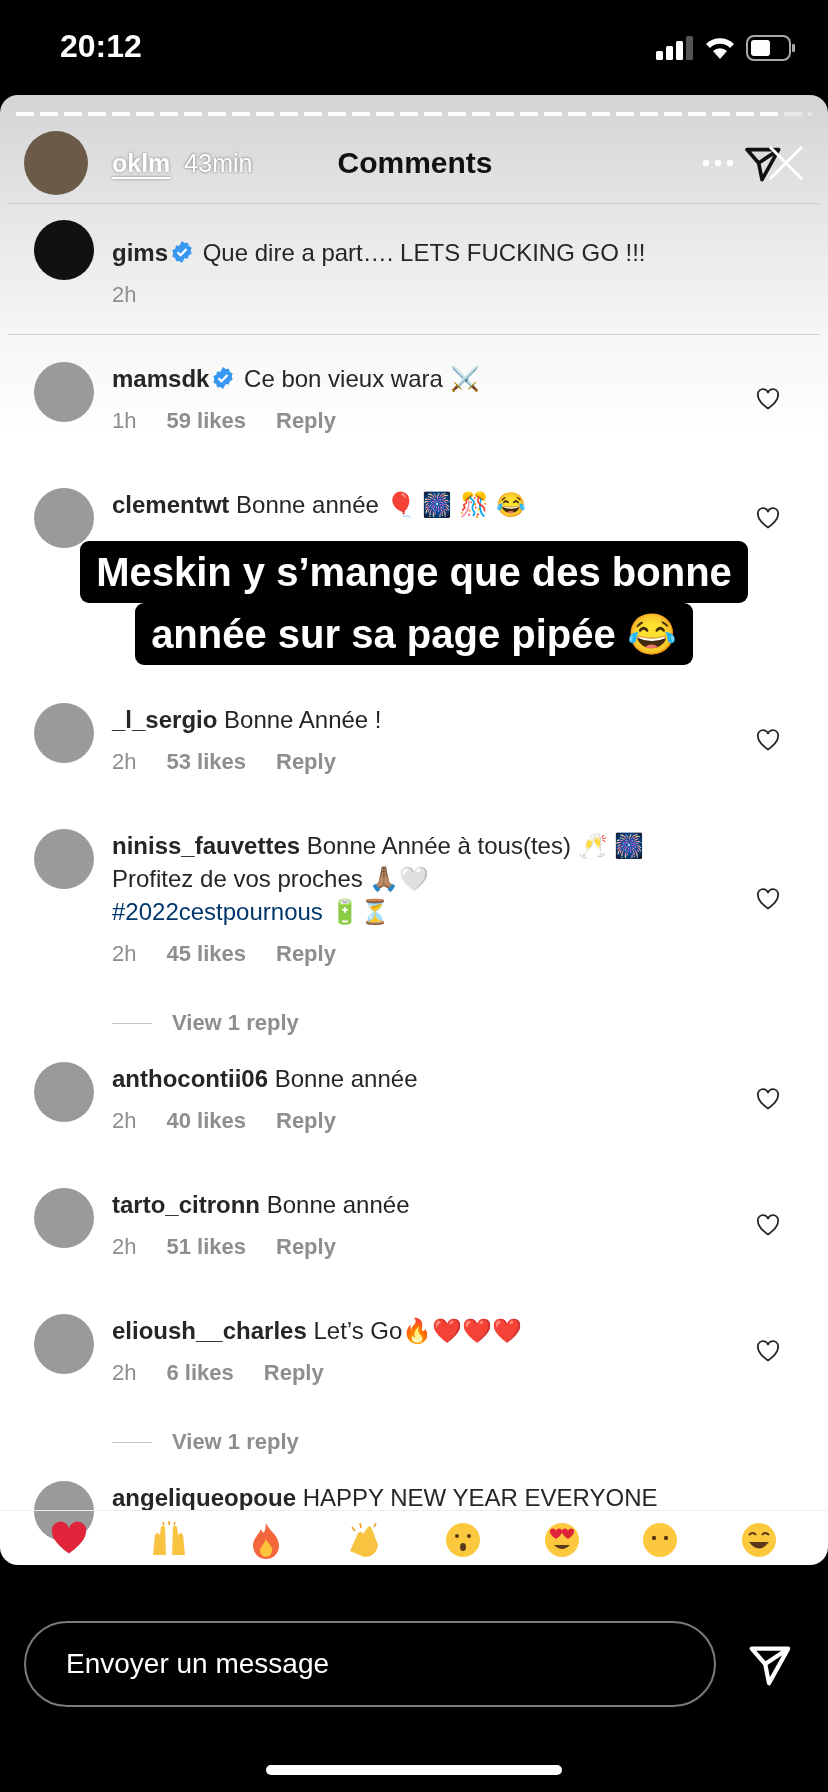  I want to click on comment-text: elioush__charles Let’s Go🔥❤❤❤, so click(318, 1331).